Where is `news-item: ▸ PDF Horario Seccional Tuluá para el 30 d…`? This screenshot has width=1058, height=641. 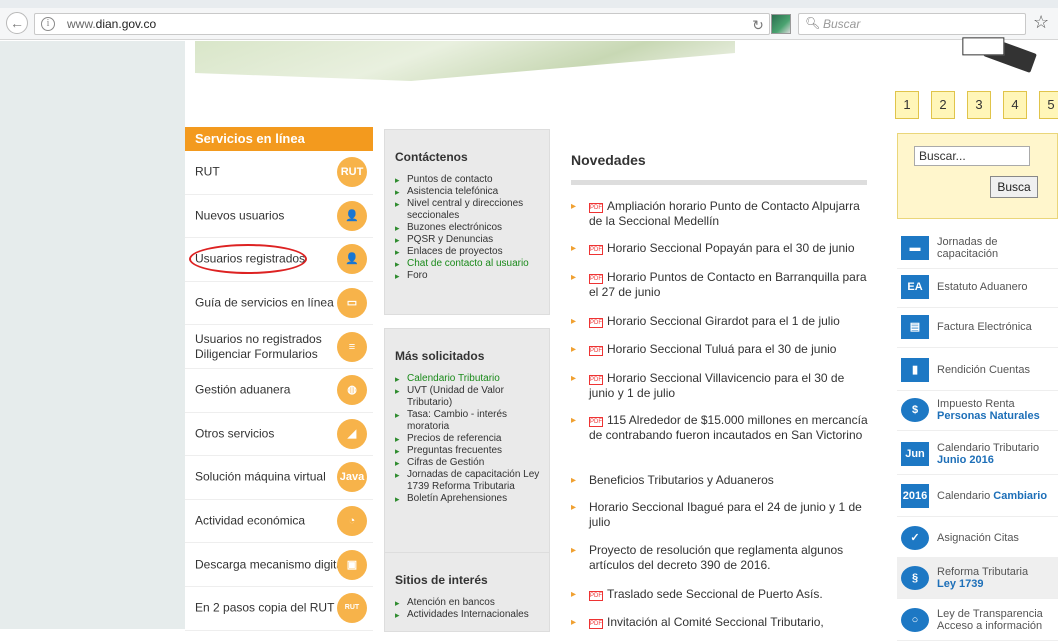 news-item: ▸ PDF Horario Seccional Tuluá para el 30 d… is located at coordinates (721, 349).